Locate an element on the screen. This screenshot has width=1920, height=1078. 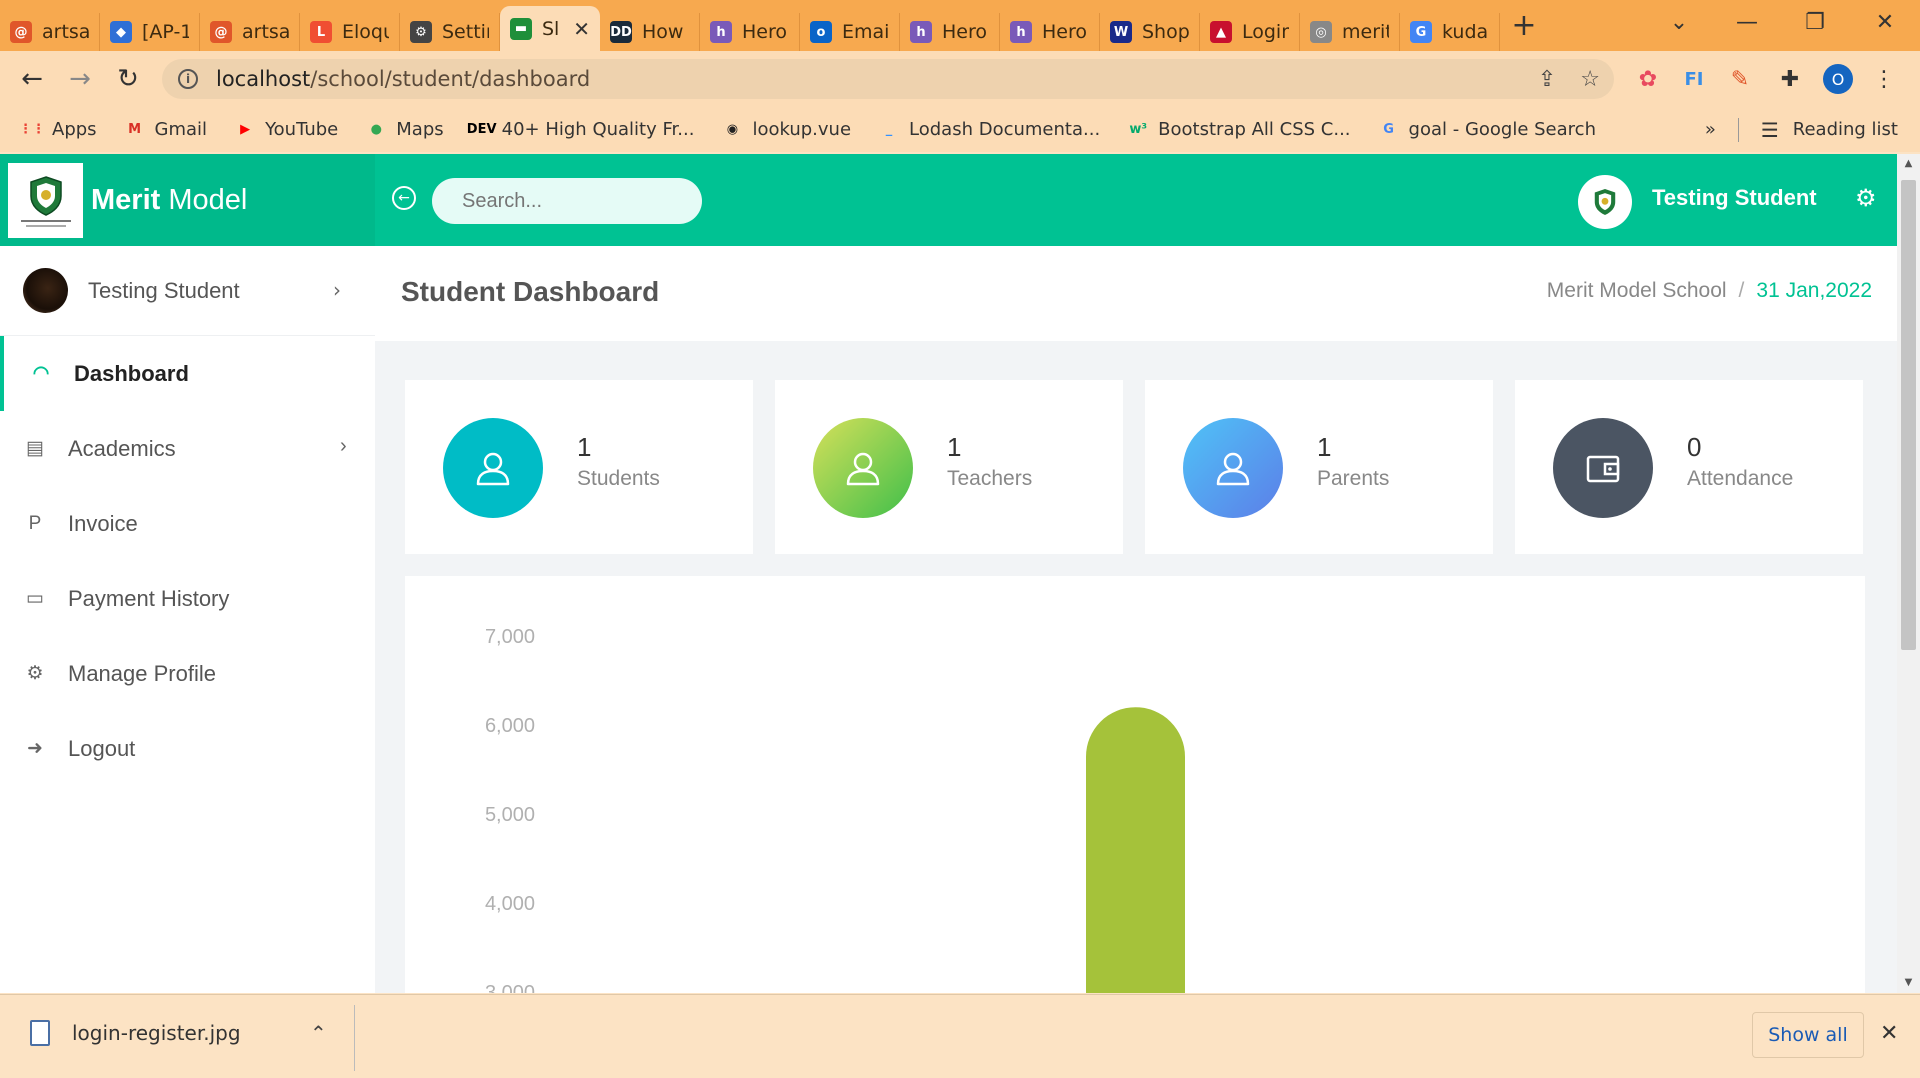
browser-tab: L Eloqu is located at coordinates (350, 32).